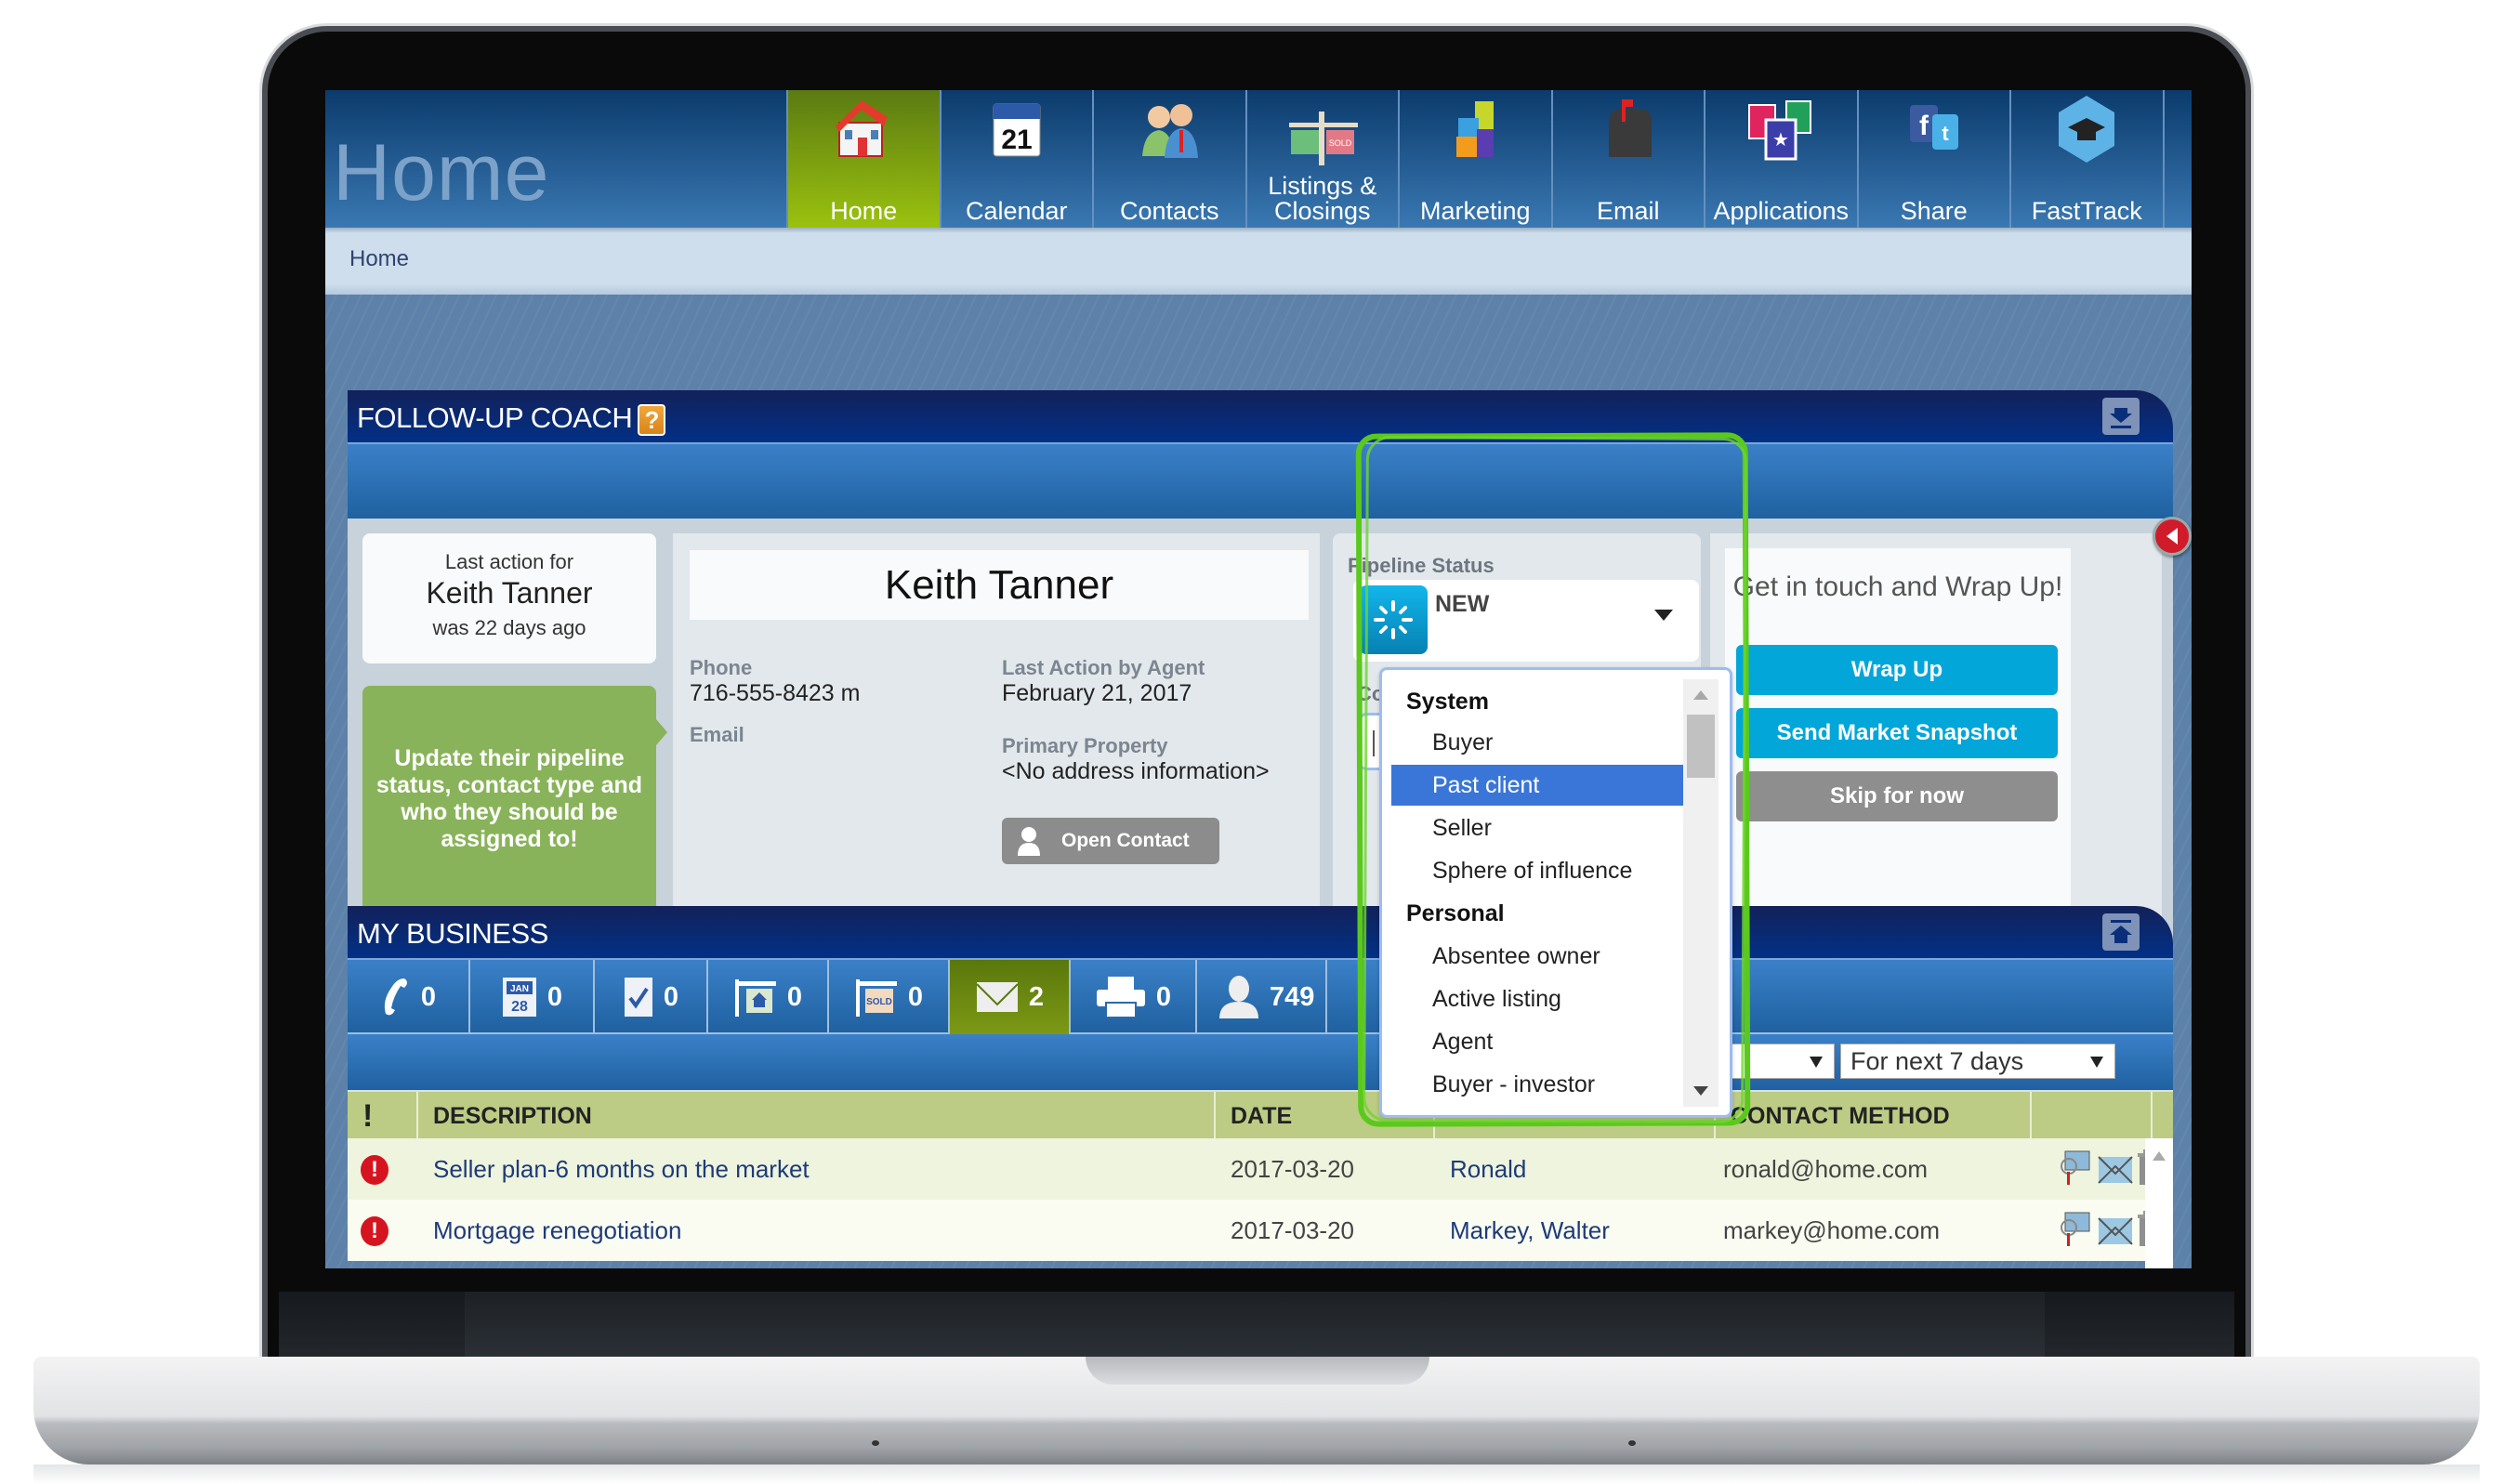 The height and width of the screenshot is (1484, 2502). I want to click on primary-property-label: Primary Property, so click(1085, 745).